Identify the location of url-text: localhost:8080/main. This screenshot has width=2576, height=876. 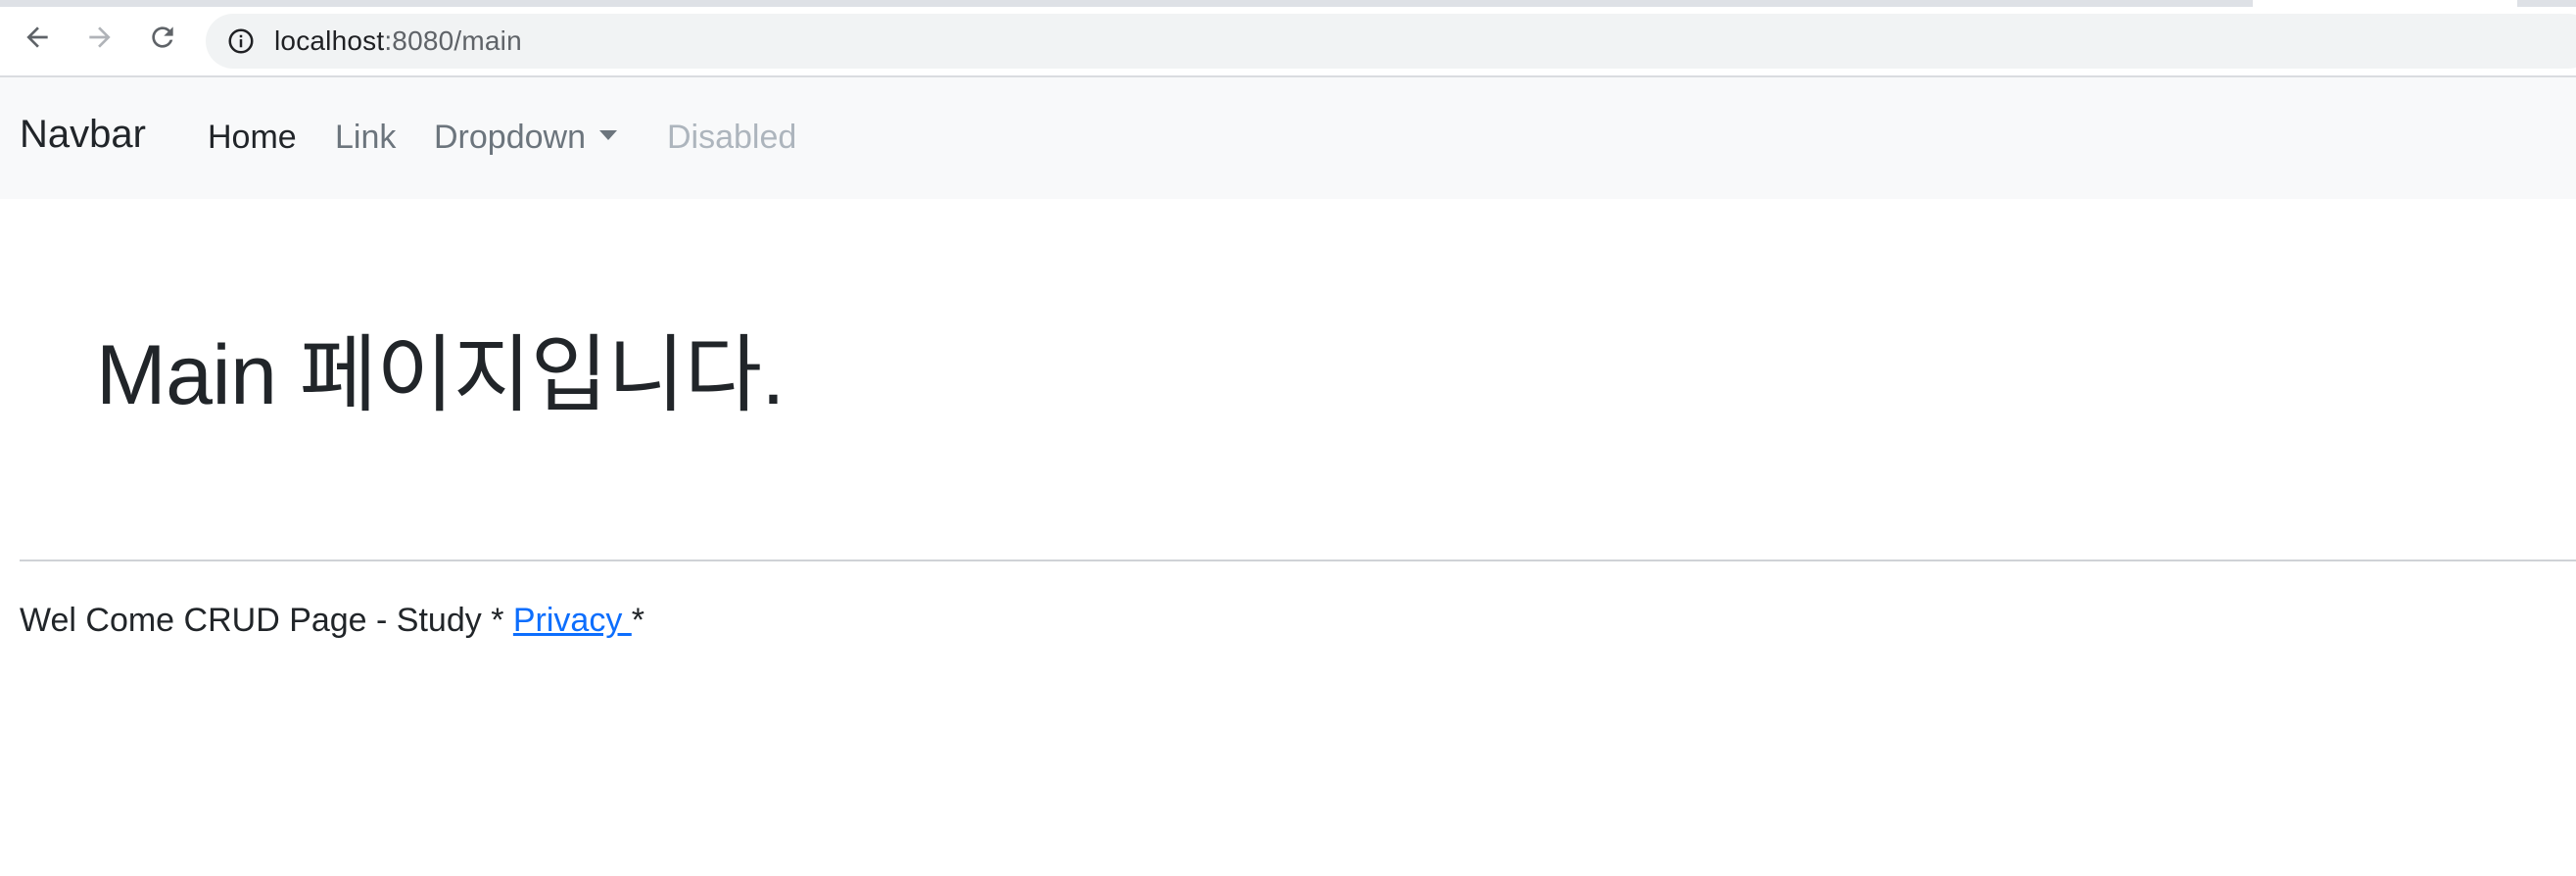
(398, 41).